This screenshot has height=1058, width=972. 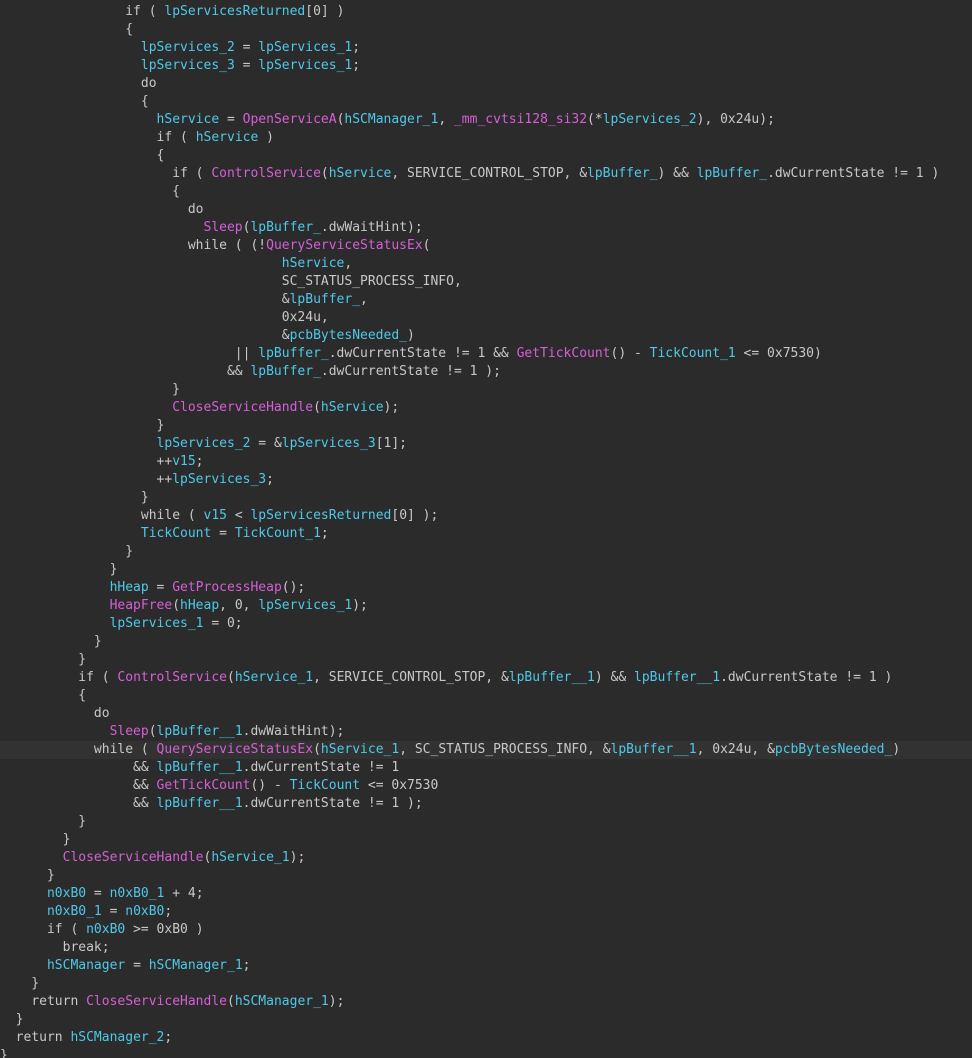 What do you see at coordinates (486, 336) in the screenshot?
I see `code-line: &pcbBytesNeeded_)` at bounding box center [486, 336].